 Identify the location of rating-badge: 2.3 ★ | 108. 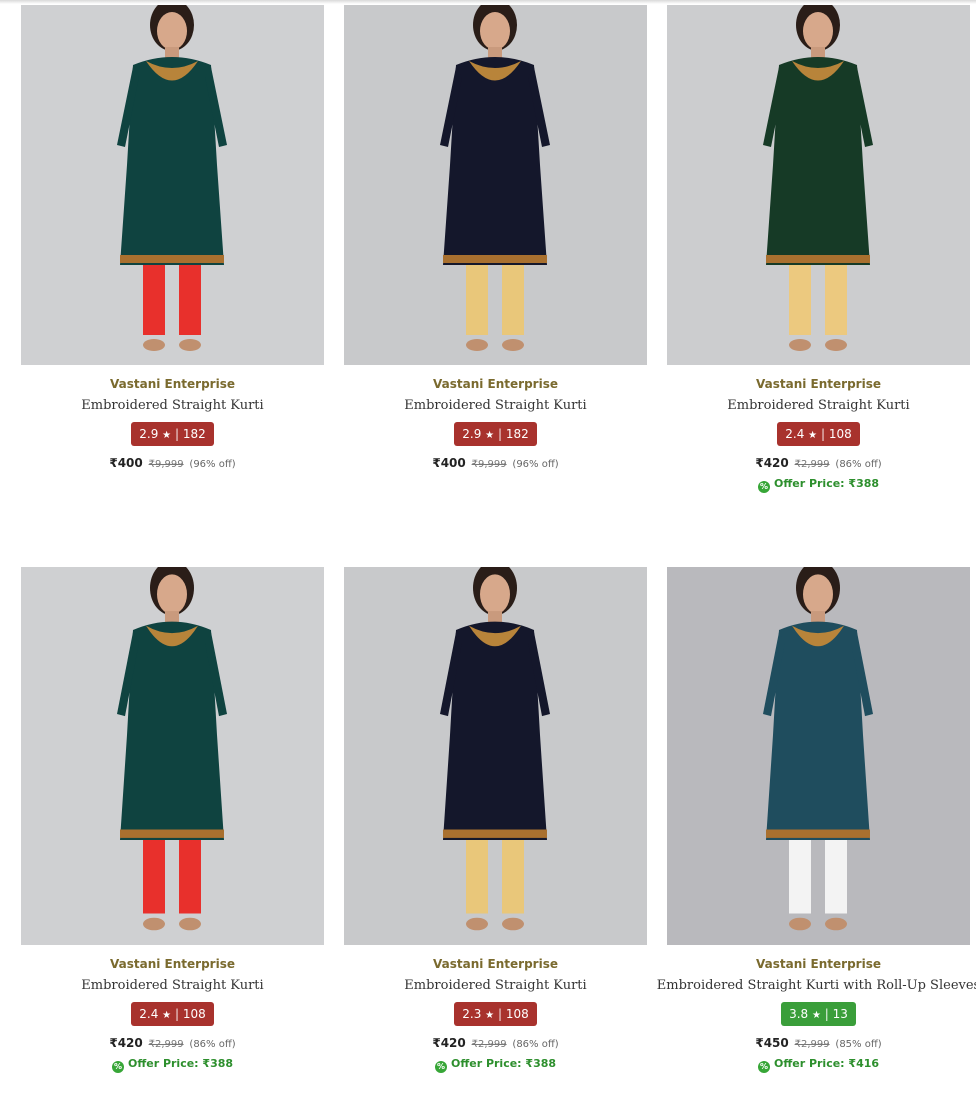
(495, 1014).